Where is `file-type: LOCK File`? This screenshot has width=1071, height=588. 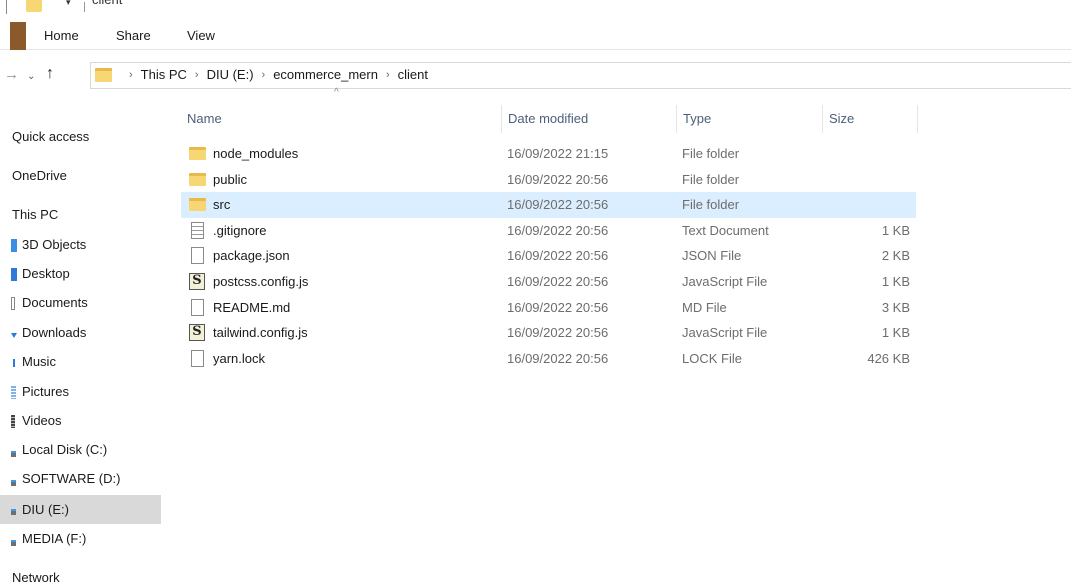
file-type: LOCK File is located at coordinates (712, 358).